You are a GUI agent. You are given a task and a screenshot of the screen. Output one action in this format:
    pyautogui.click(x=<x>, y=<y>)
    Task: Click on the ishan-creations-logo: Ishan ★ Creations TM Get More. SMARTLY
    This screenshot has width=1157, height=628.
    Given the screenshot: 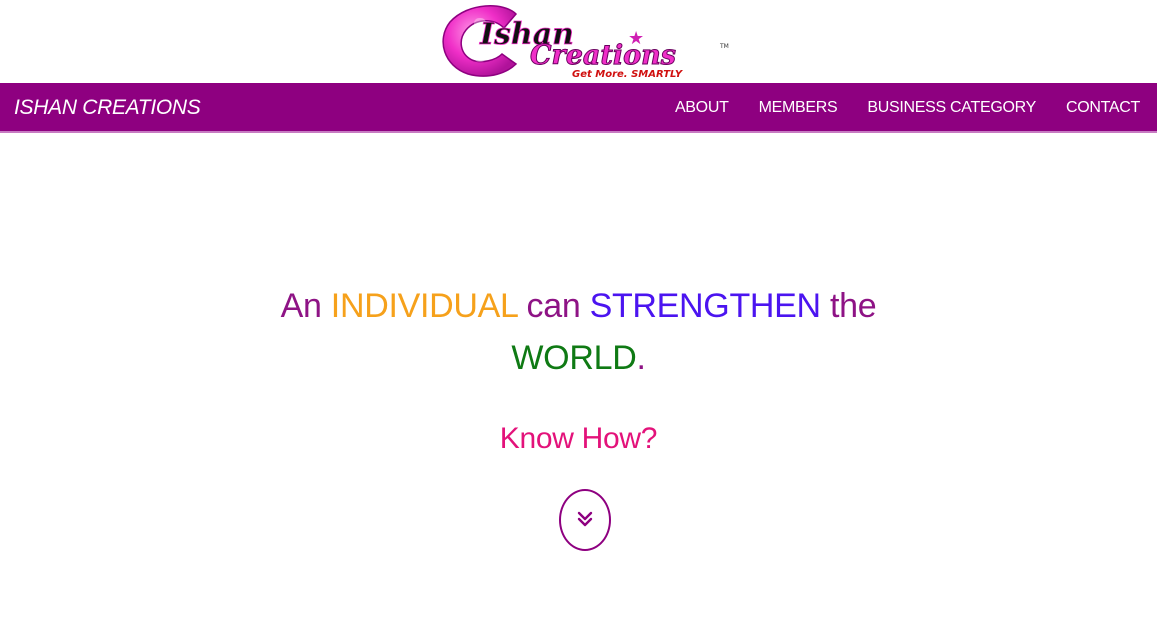 What is the action you would take?
    pyautogui.click(x=584, y=41)
    